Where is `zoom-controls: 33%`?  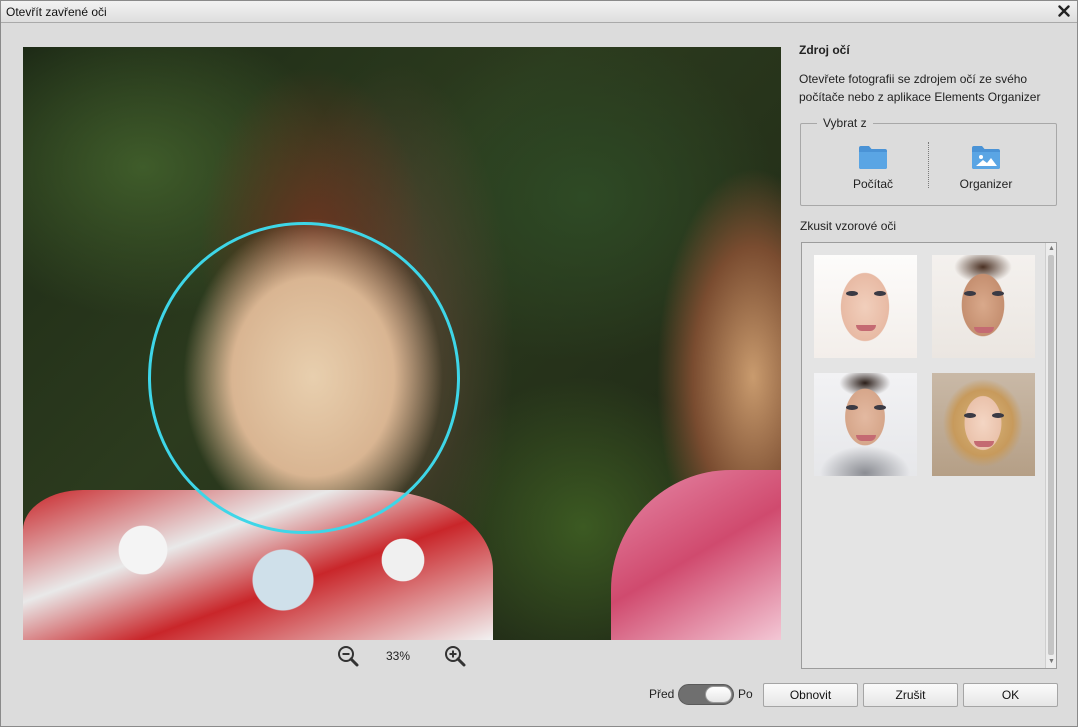
zoom-controls: 33% is located at coordinates (404, 656).